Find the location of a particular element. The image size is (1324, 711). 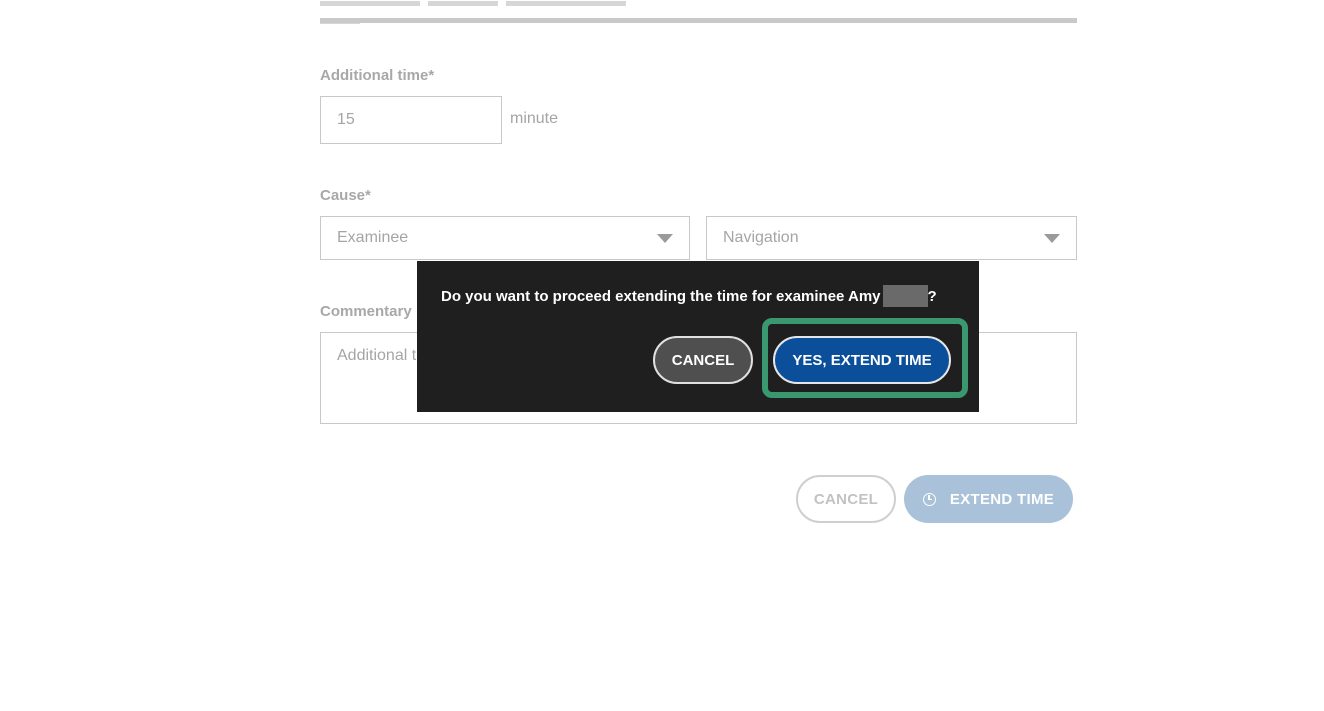

dialog-cancel-button: CANCEL is located at coordinates (703, 360).